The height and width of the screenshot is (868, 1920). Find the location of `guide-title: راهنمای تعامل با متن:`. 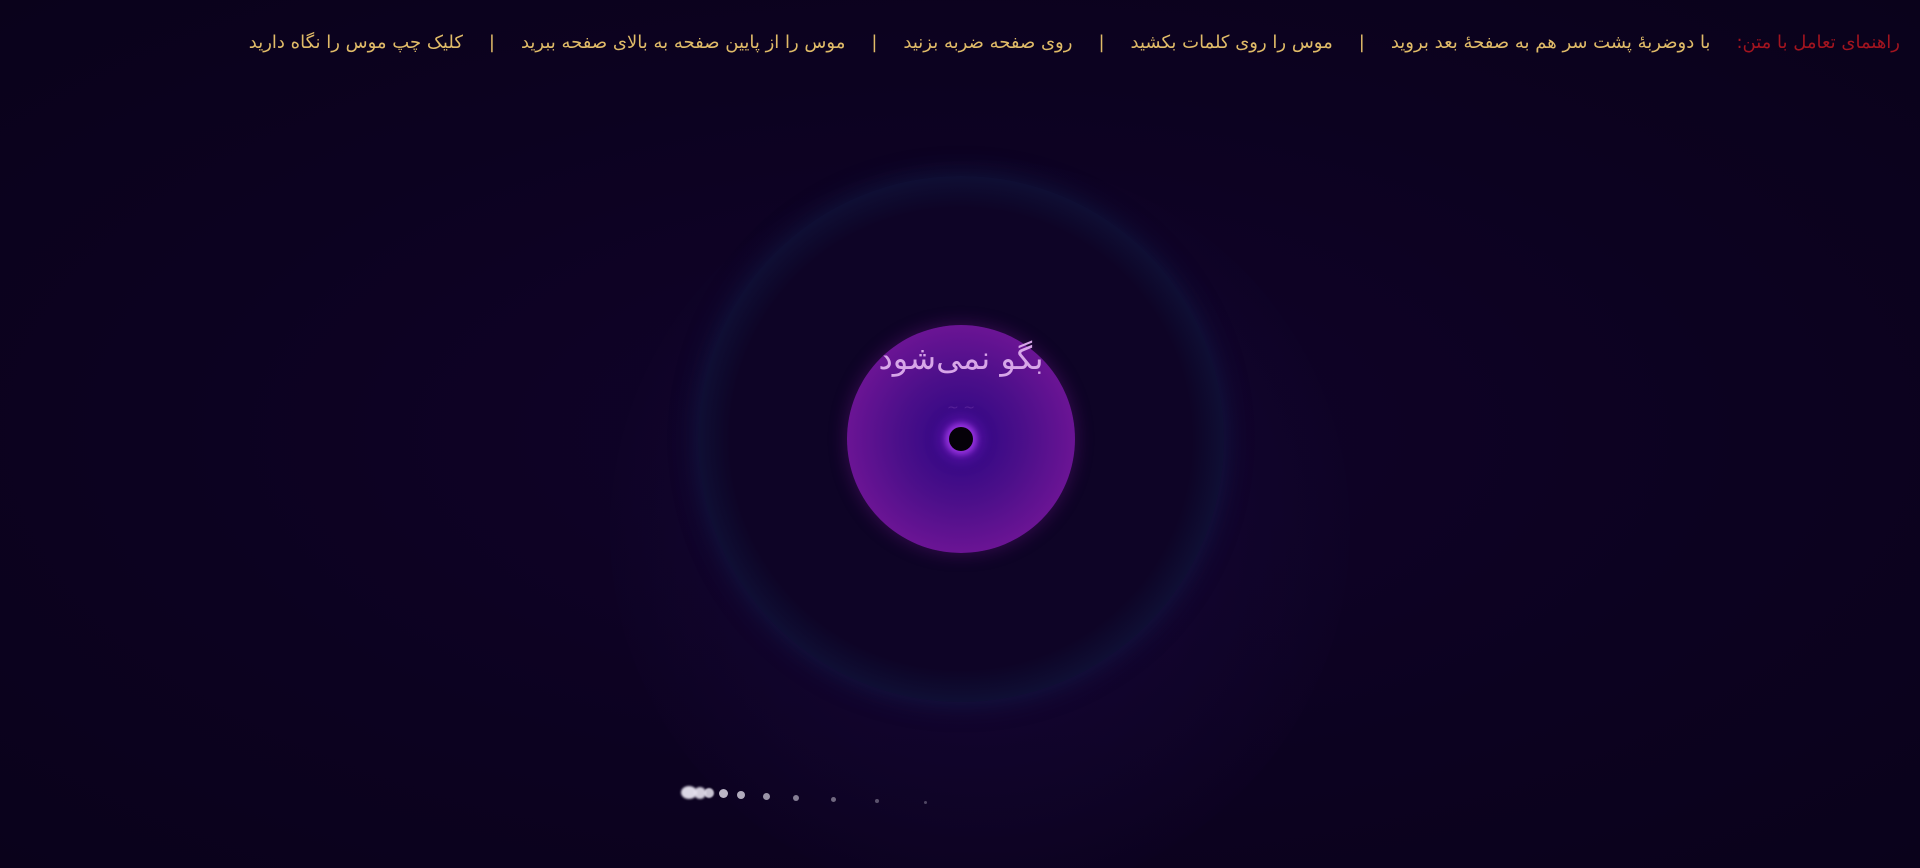

guide-title: راهنمای تعامل با متن: is located at coordinates (1818, 42).